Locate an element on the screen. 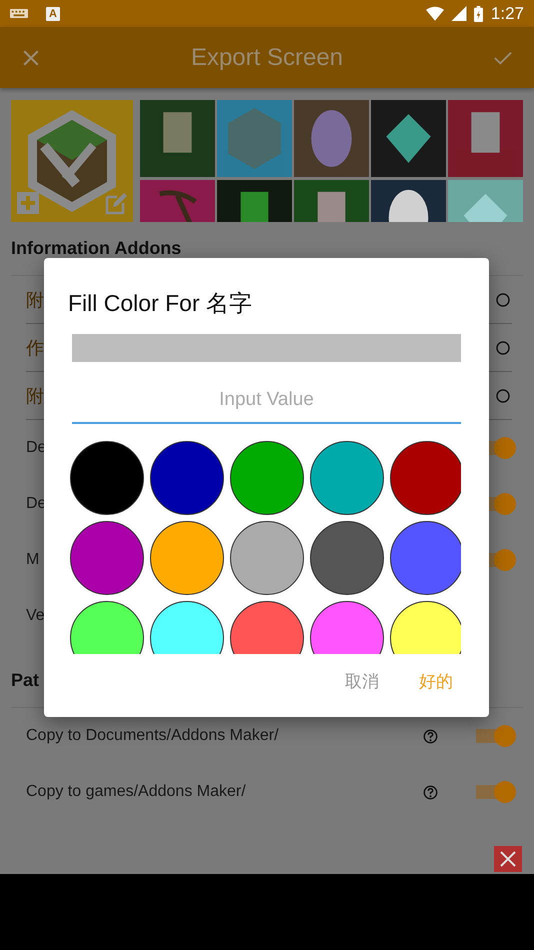 The width and height of the screenshot is (534, 950). section-title: Pat is located at coordinates (25, 680).